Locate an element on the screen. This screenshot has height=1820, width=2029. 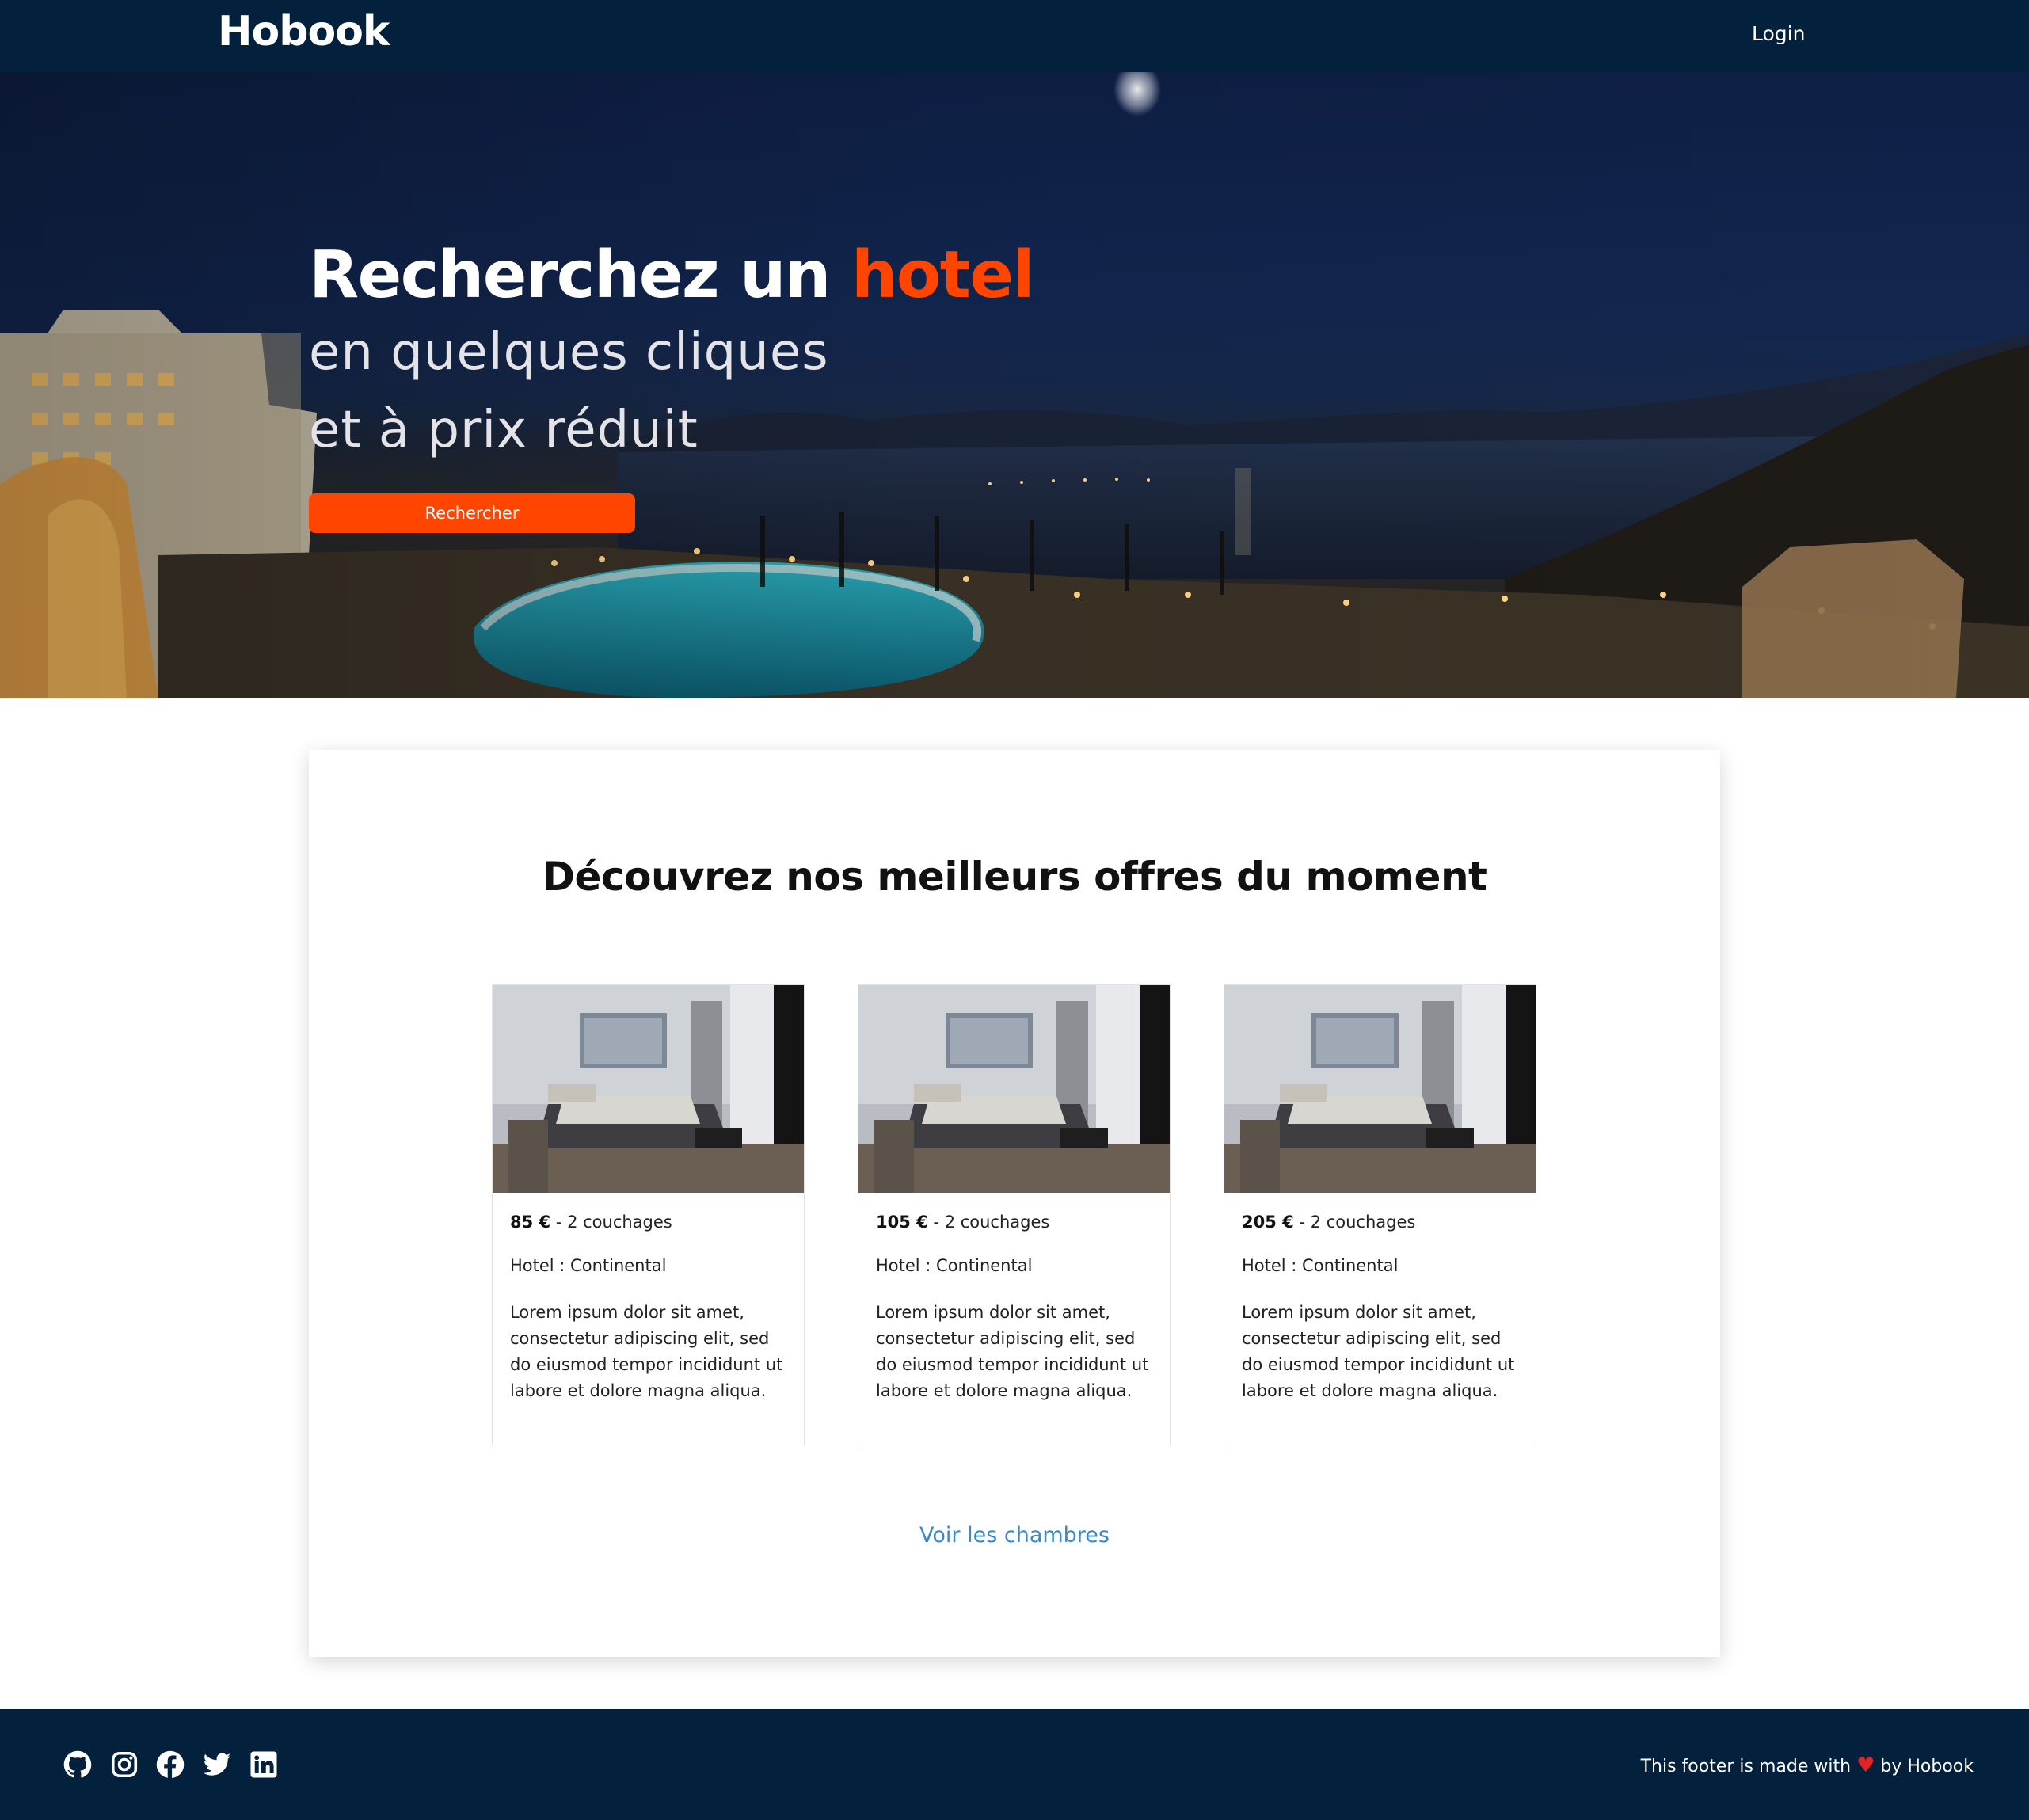
hero-title-main: Recherchez un is located at coordinates (580, 275).